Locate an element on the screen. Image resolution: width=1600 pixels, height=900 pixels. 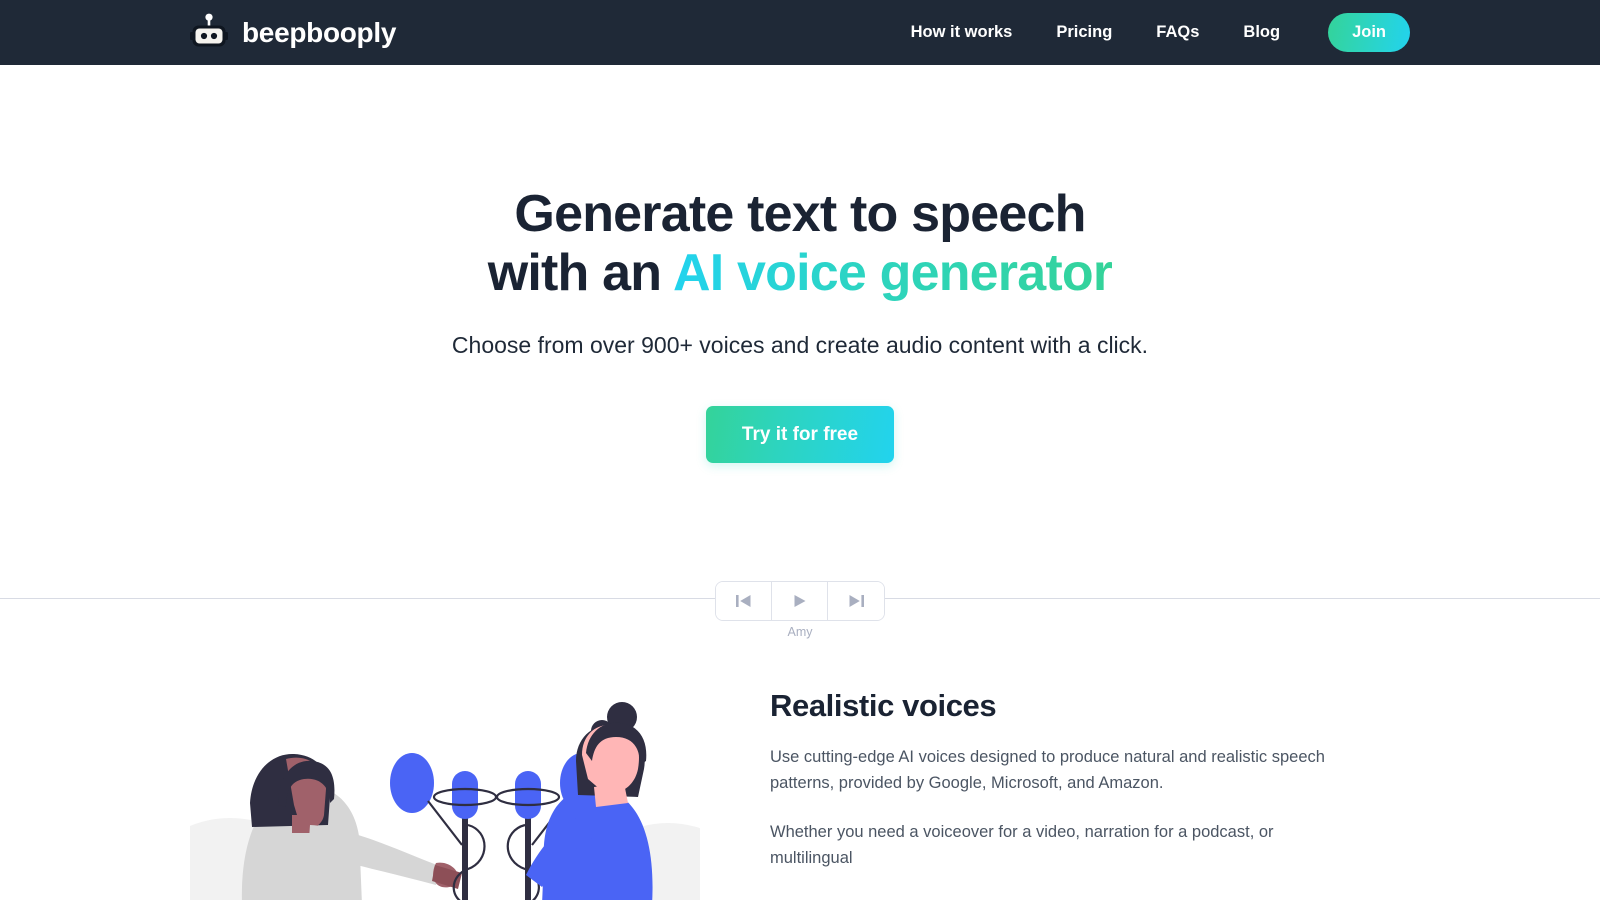
nav-item-pricing: Pricing is located at coordinates (1084, 32).